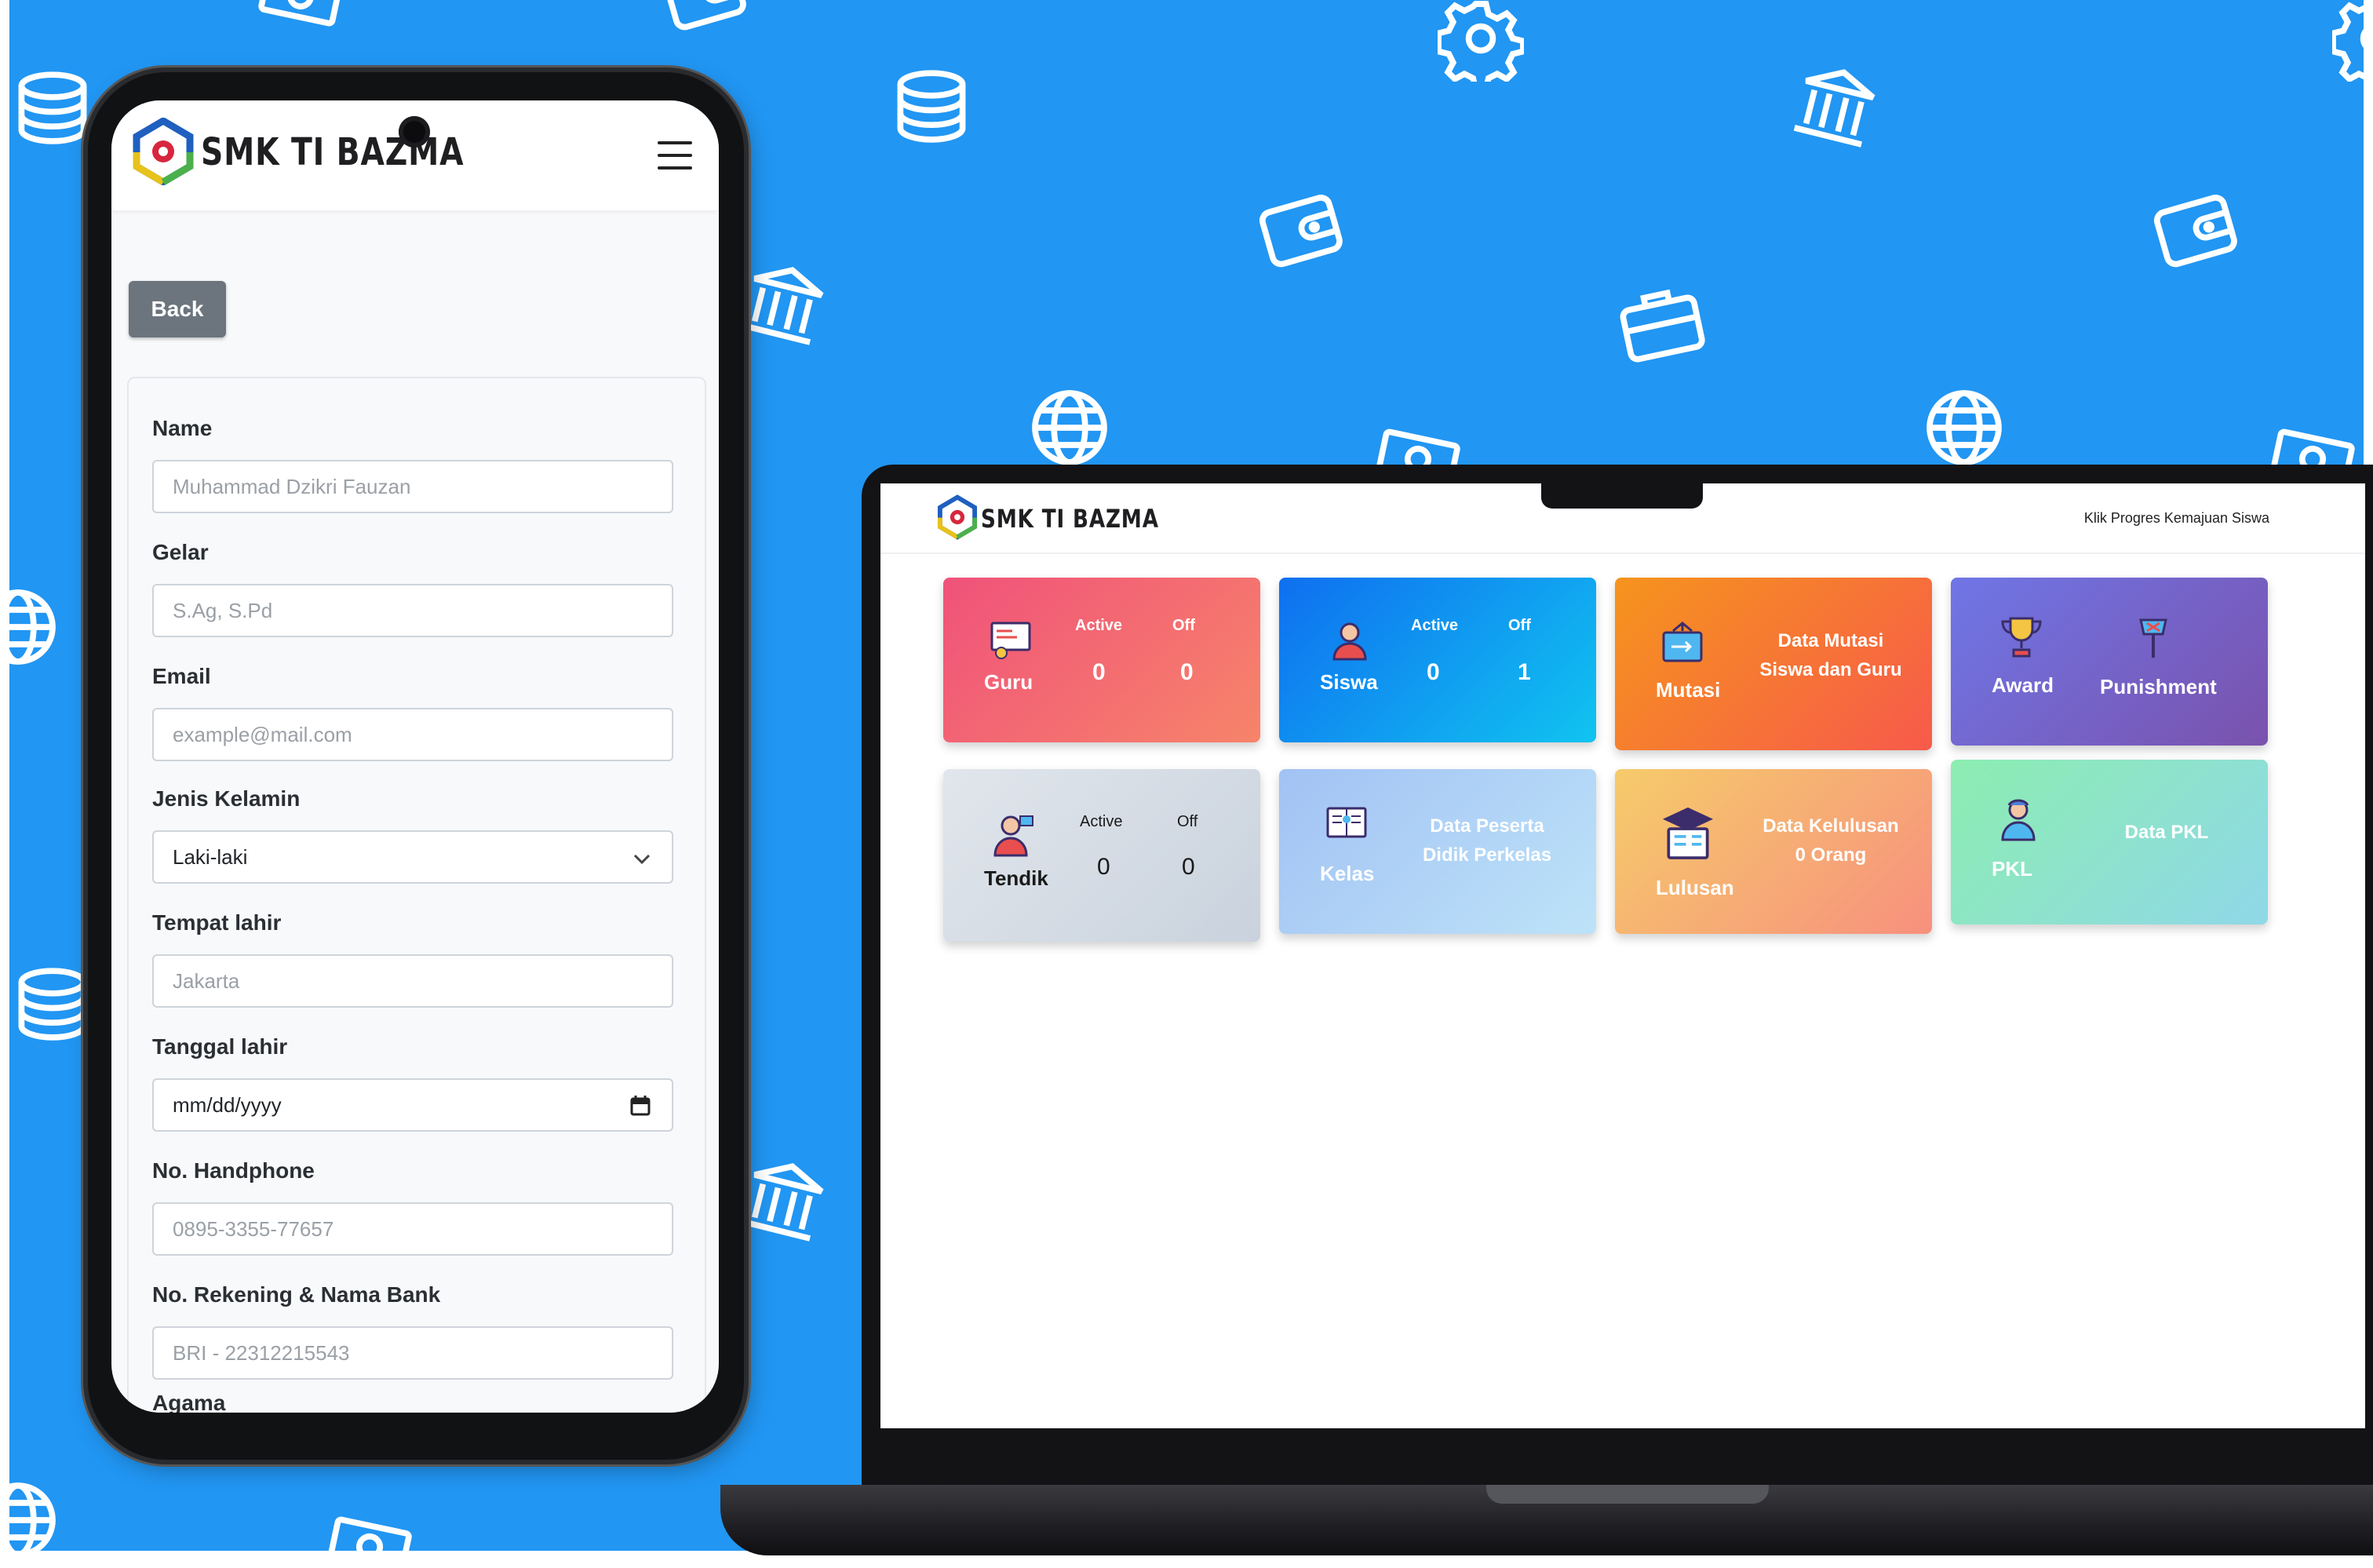  What do you see at coordinates (412, 1105) in the screenshot?
I see `birthdate-input: mm/dd/yyyy` at bounding box center [412, 1105].